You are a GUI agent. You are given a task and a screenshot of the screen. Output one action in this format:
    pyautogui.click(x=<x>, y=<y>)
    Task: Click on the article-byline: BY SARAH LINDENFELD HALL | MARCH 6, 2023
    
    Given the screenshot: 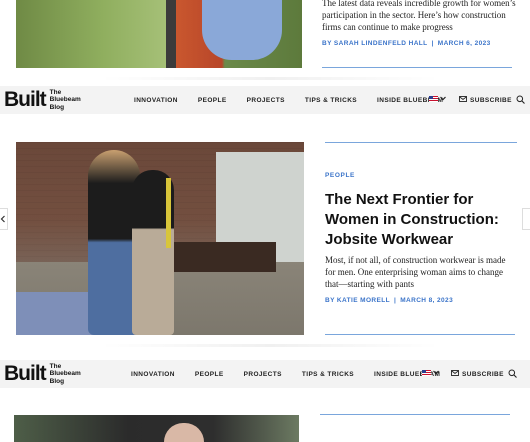 What is the action you would take?
    pyautogui.click(x=406, y=43)
    